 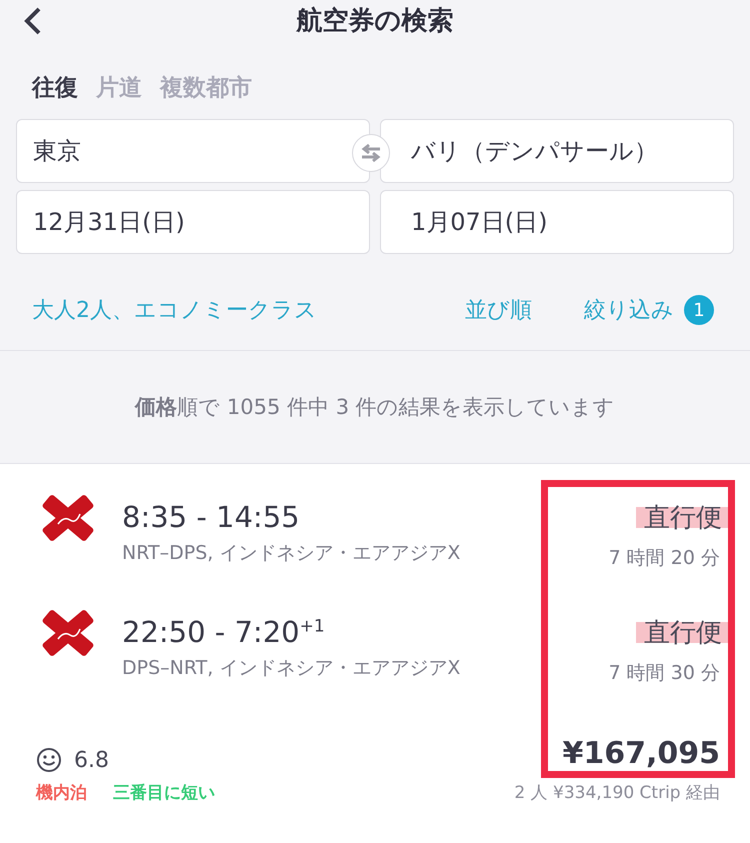 What do you see at coordinates (224, 632) in the screenshot?
I see `flight-times: 22:50 - 7:20$^{+1}$` at bounding box center [224, 632].